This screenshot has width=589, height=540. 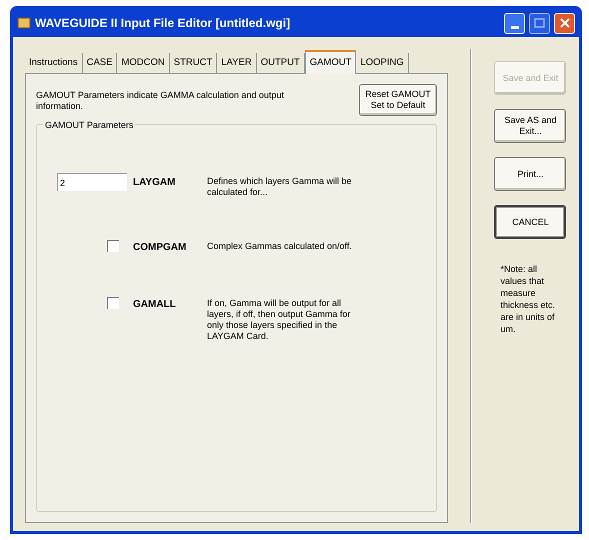 What do you see at coordinates (530, 222) in the screenshot?
I see `side-button: CANCEL` at bounding box center [530, 222].